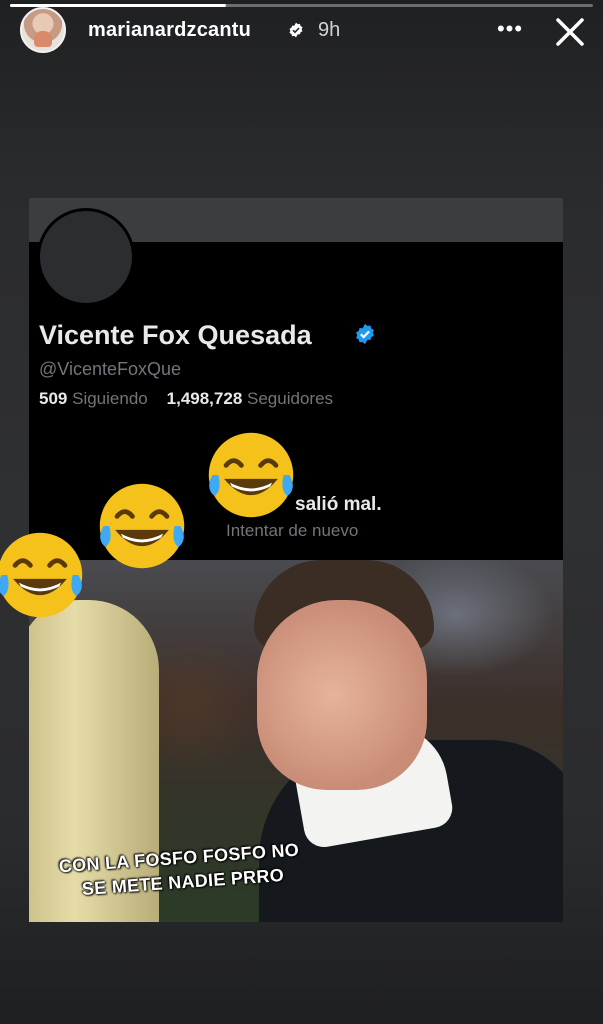 The image size is (603, 1024). I want to click on profile-stats: 509 Siguiendo 1,498,728 Seguidores, so click(186, 399).